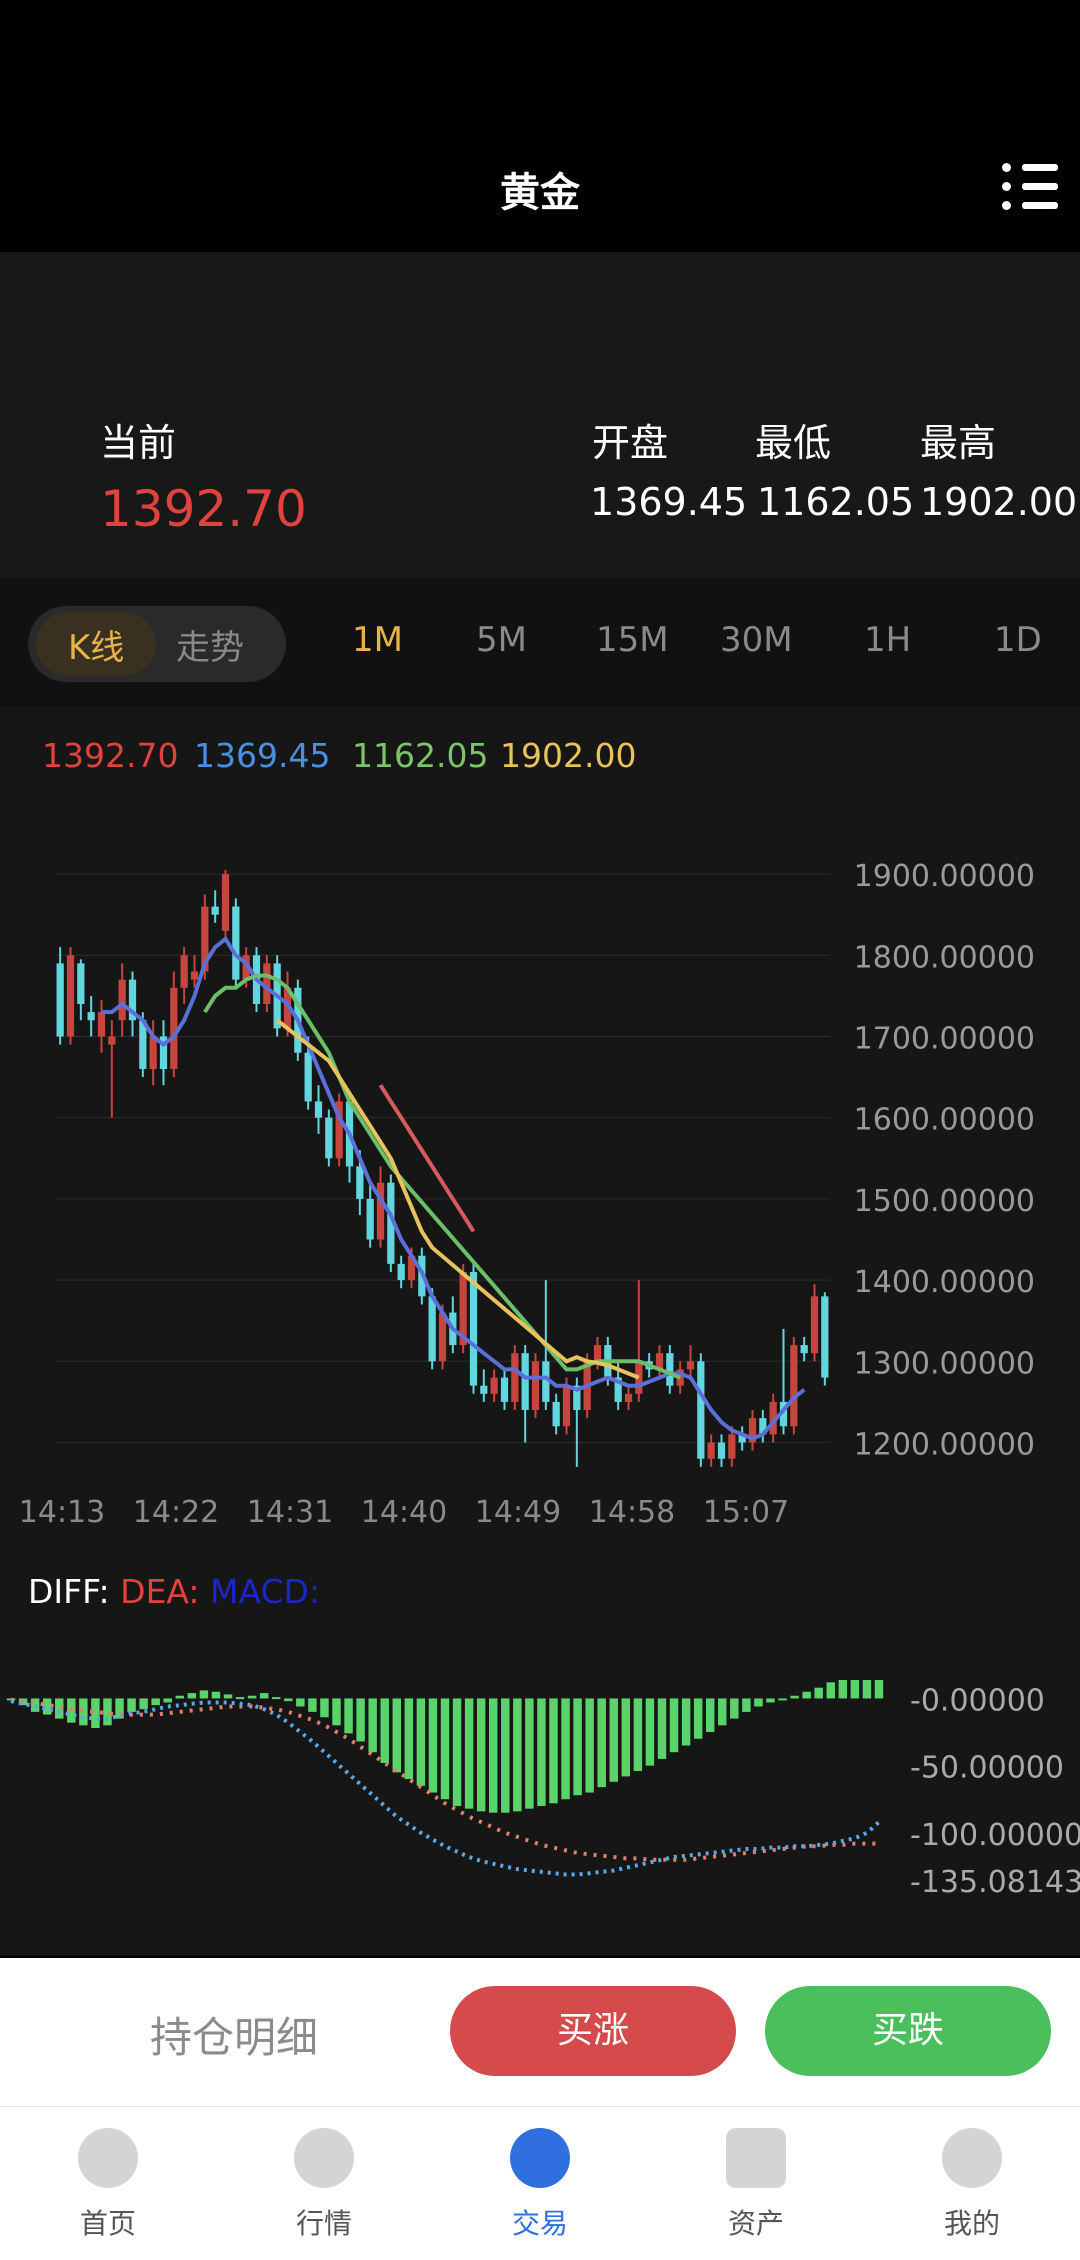 The width and height of the screenshot is (1080, 2260). Describe the element at coordinates (540, 193) in the screenshot. I see `page-title: 黄金` at that location.